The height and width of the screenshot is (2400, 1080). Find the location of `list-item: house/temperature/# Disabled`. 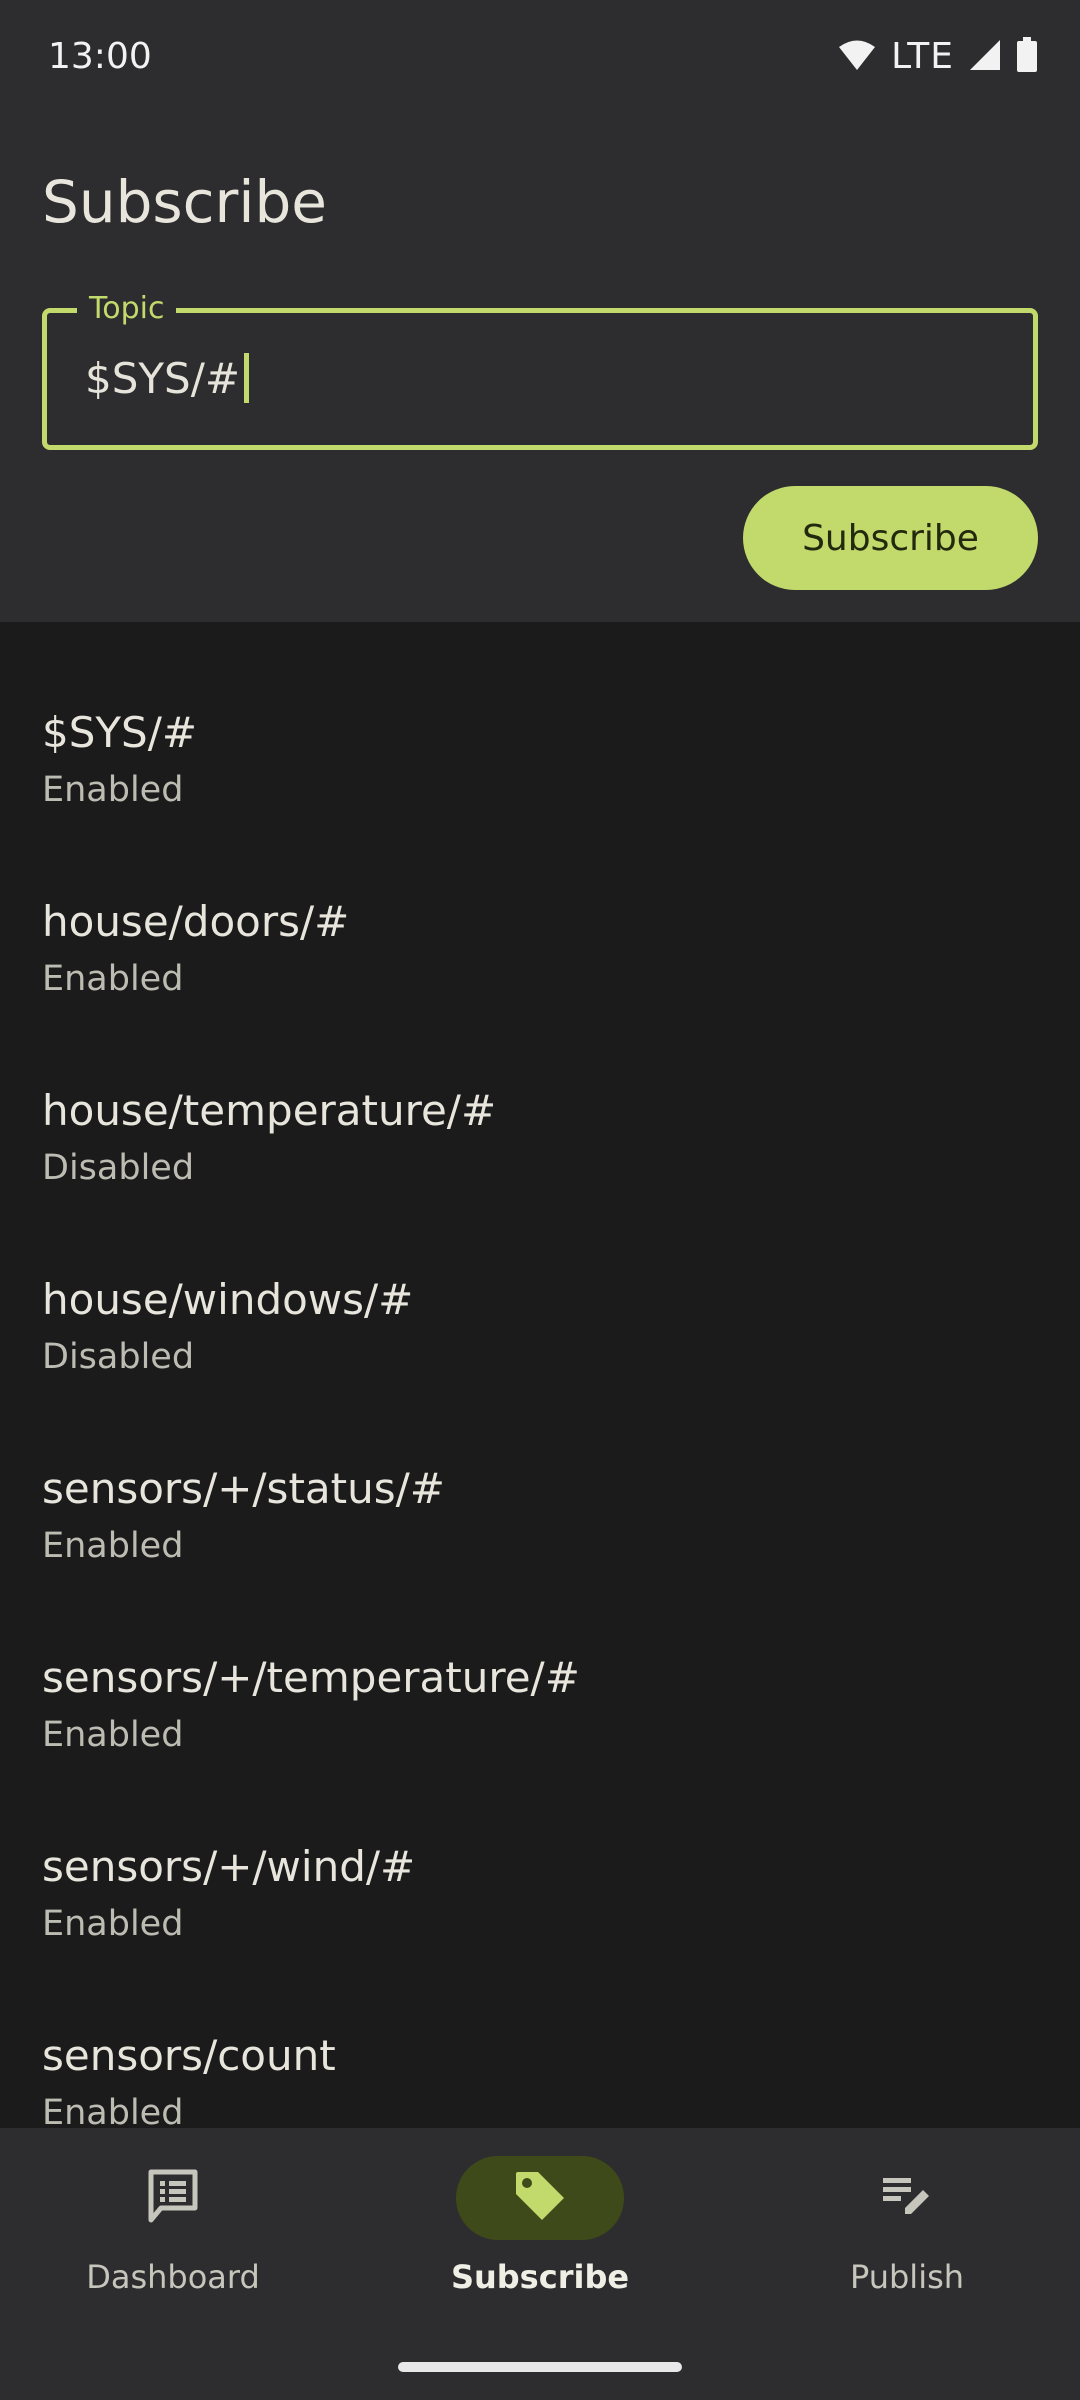

list-item: house/temperature/# Disabled is located at coordinates (540, 1132).